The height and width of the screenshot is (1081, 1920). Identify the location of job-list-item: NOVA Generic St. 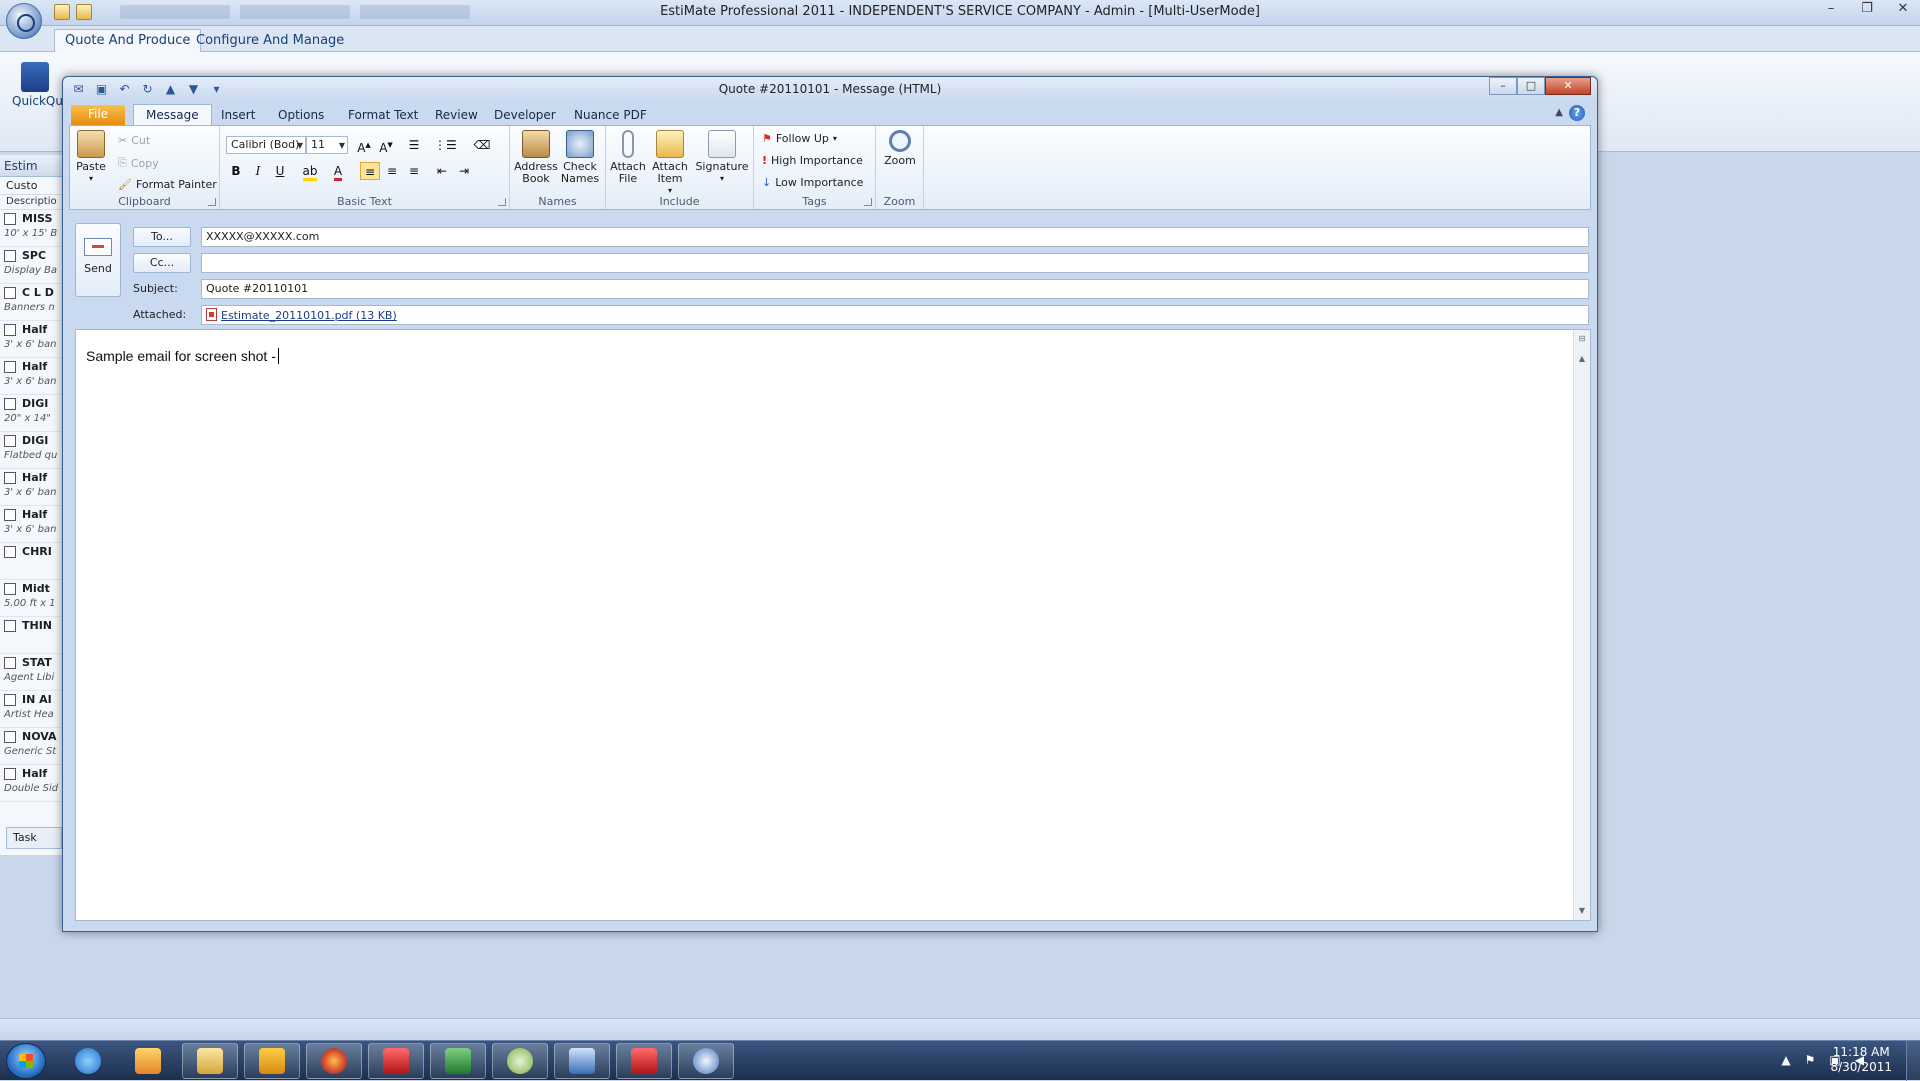
(32, 746).